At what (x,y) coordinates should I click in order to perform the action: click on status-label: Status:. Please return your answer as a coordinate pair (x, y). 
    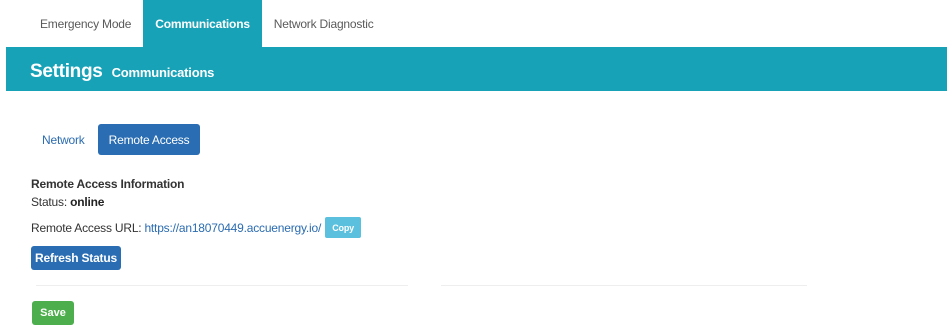
    Looking at the image, I should click on (49, 202).